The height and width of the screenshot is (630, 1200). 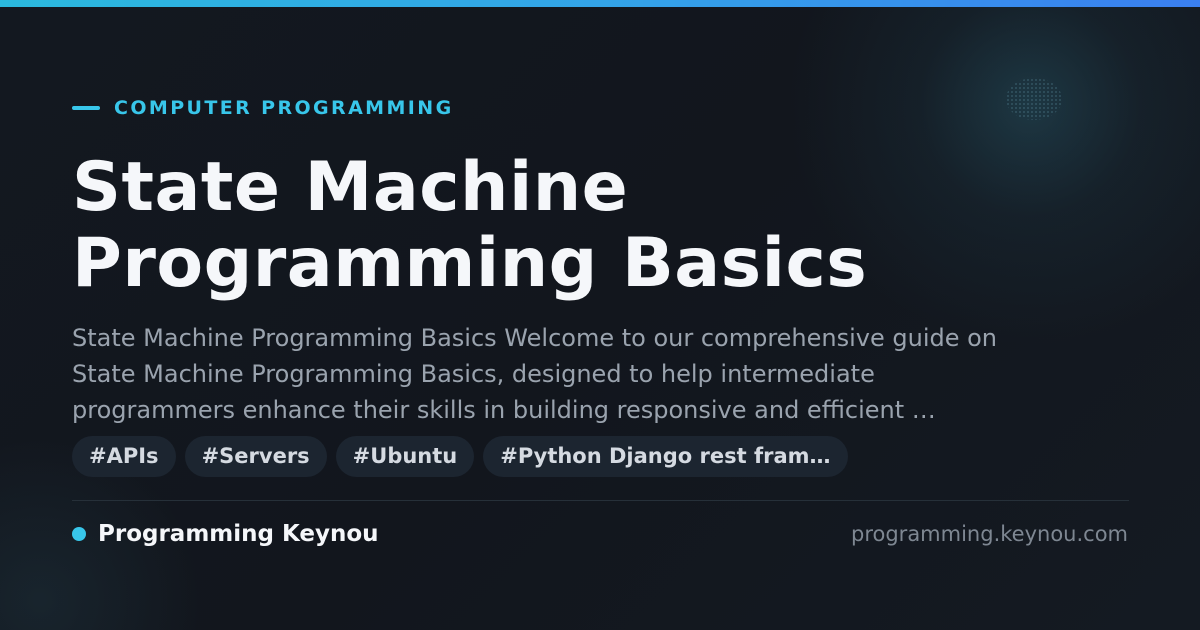 What do you see at coordinates (86, 108) in the screenshot?
I see `category-accent-line` at bounding box center [86, 108].